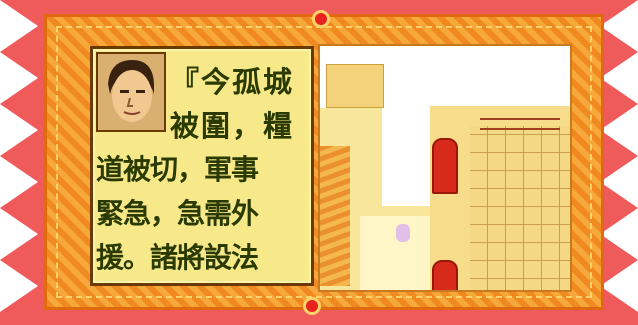 Image resolution: width=638 pixels, height=325 pixels. I want to click on dialog-line-1: 『今孤城, so click(232, 82).